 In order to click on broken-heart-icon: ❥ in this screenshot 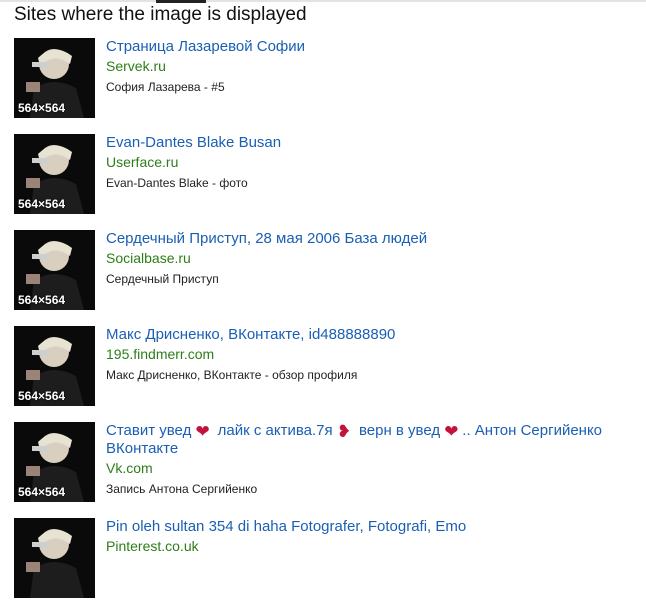, I will do `click(344, 431)`.